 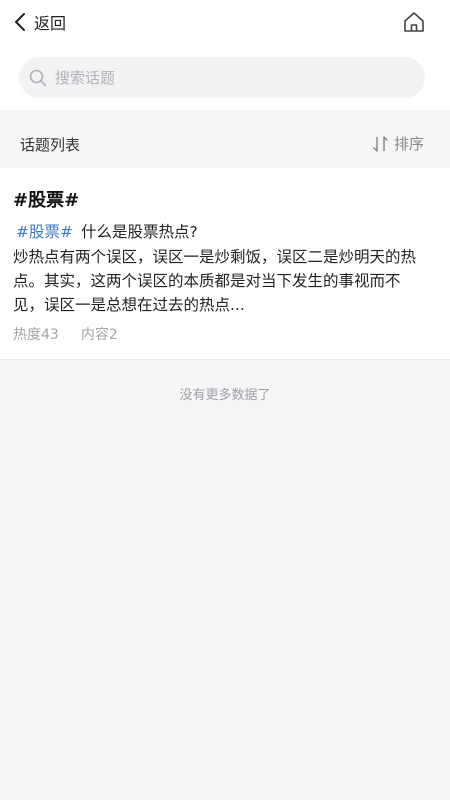 I want to click on sort-label: 排序, so click(x=408, y=144).